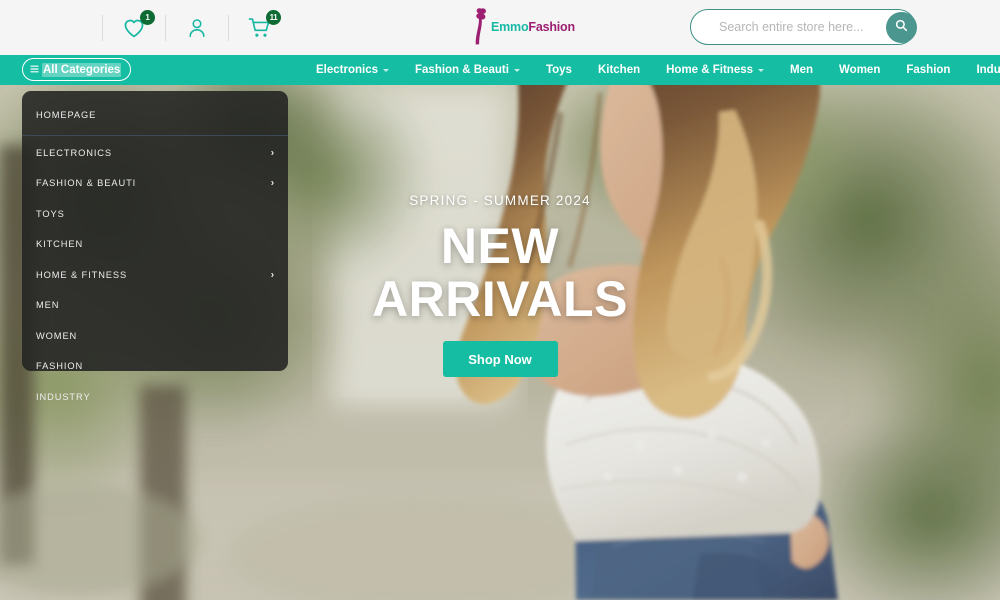  I want to click on hero-kicker: SPRING - SUMMER 2024, so click(500, 200).